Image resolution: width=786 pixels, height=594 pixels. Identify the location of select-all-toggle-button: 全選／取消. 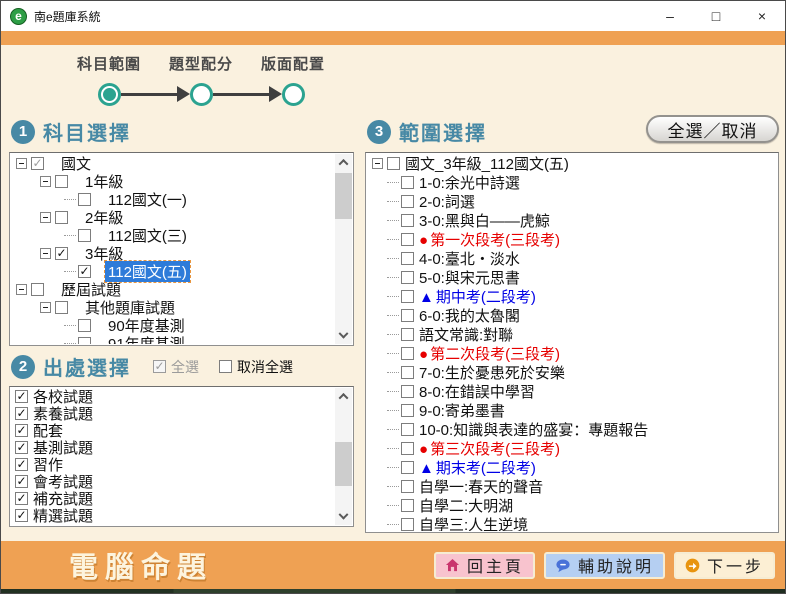
(712, 129).